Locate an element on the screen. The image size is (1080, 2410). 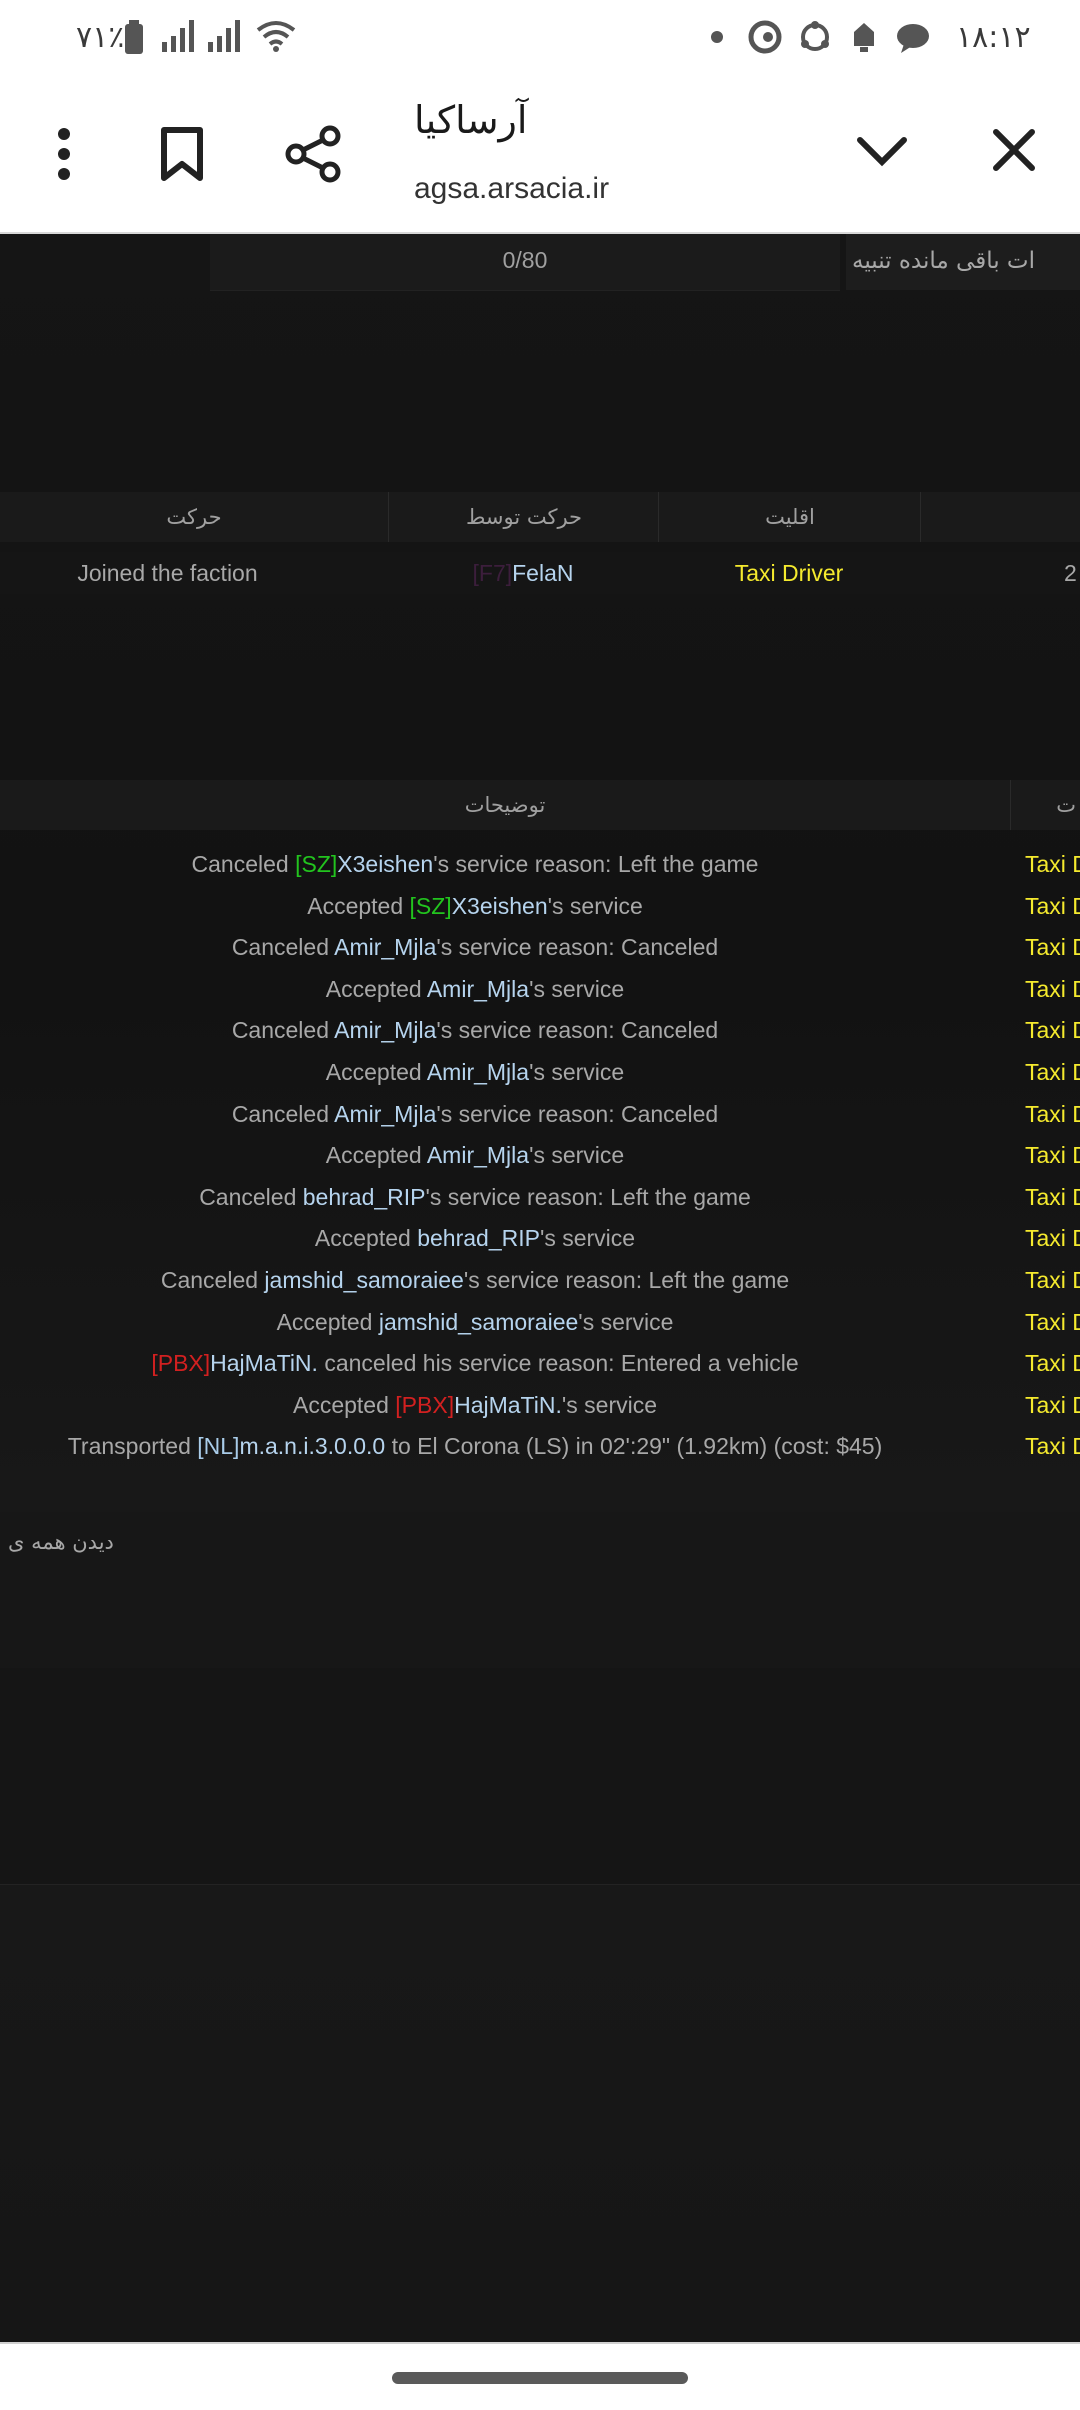
log-row: Accepted behrad_RIP's service Taxi D is located at coordinates (540, 1238).